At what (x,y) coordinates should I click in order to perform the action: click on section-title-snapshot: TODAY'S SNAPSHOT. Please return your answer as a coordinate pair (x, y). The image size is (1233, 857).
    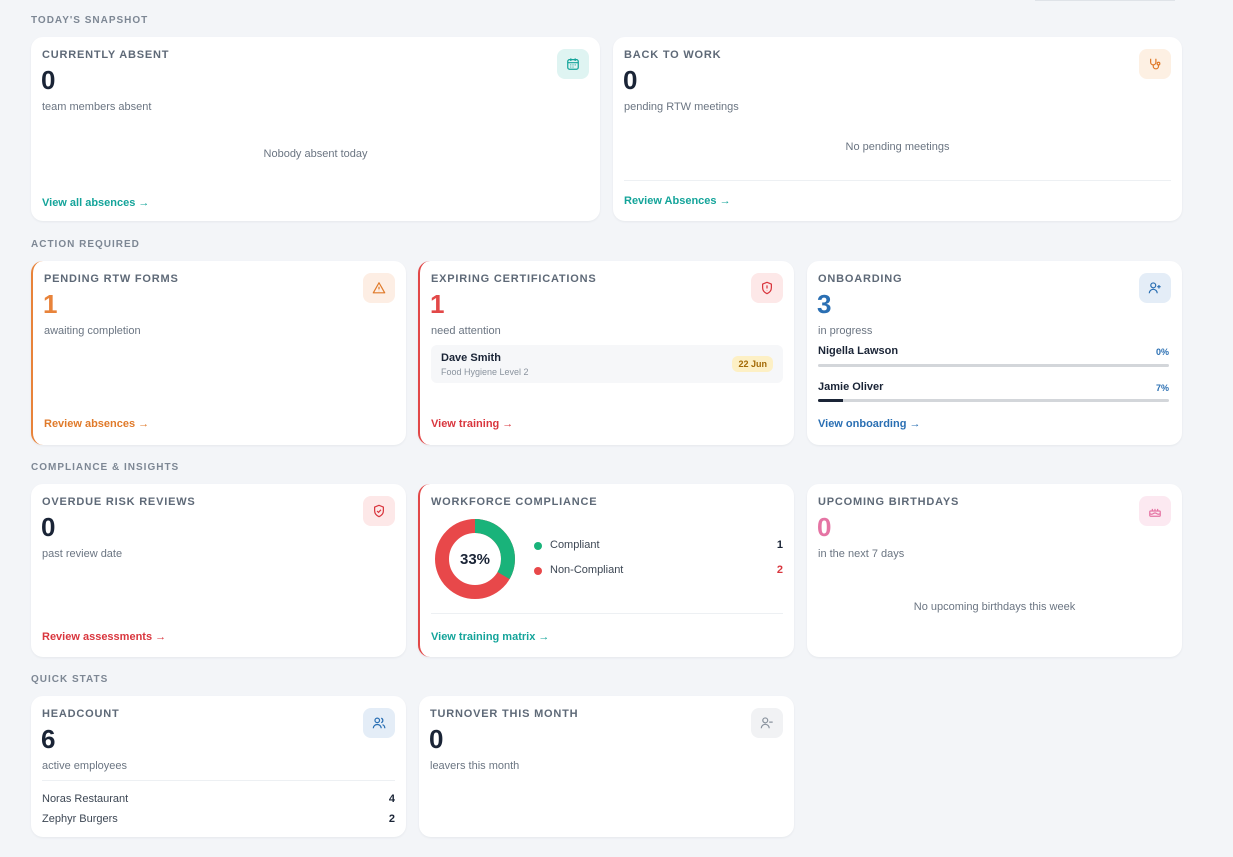
    Looking at the image, I should click on (90, 20).